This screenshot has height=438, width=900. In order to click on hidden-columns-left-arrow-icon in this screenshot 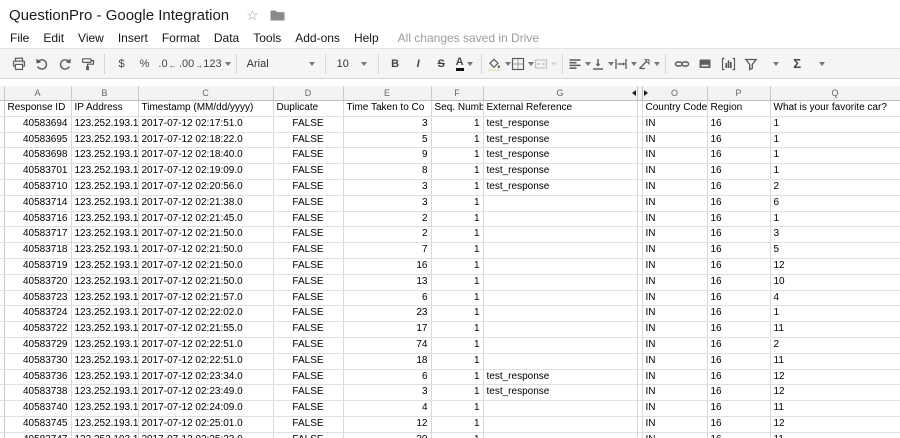, I will do `click(633, 93)`.